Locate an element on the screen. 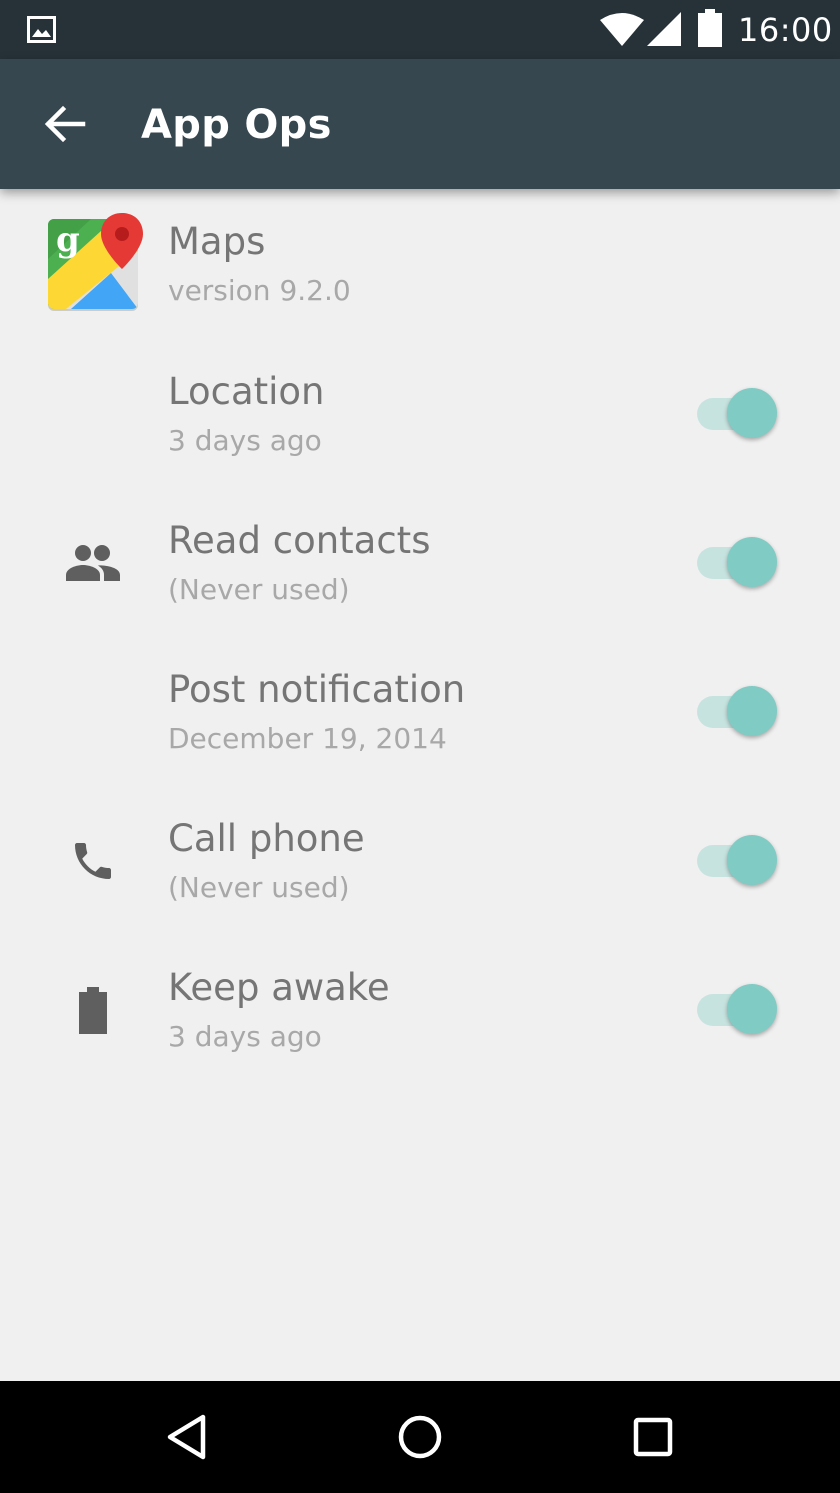 The image size is (840, 1493). location-toggle is located at coordinates (737, 414).